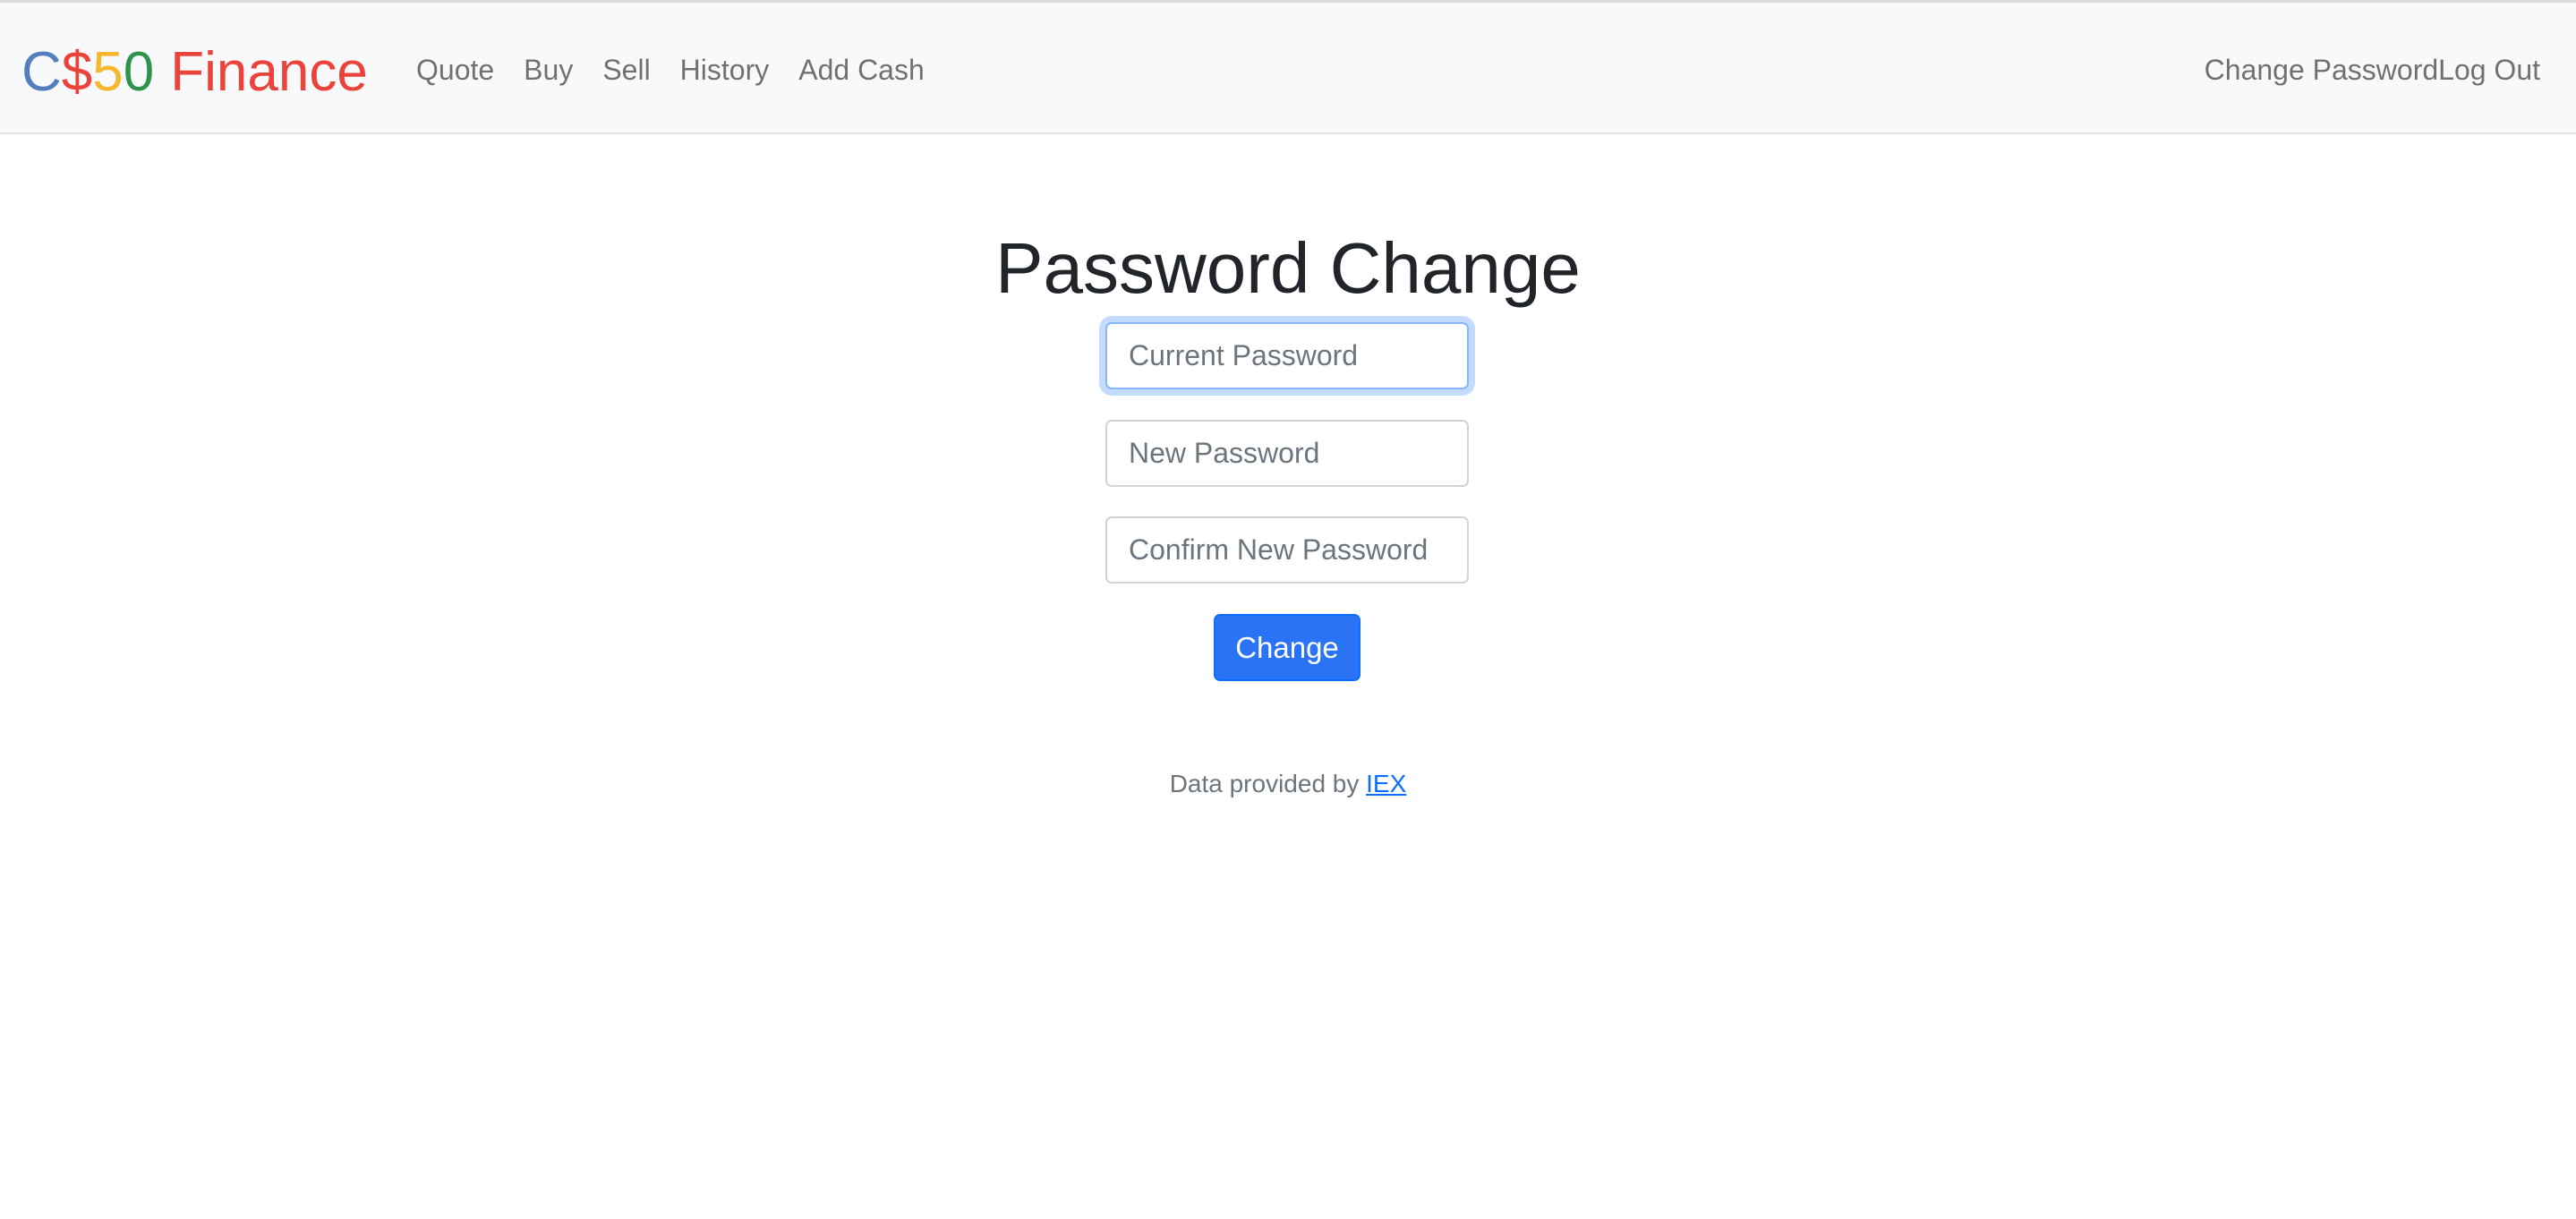 This screenshot has height=1219, width=2576. Describe the element at coordinates (1287, 453) in the screenshot. I see `new-password-input` at that location.